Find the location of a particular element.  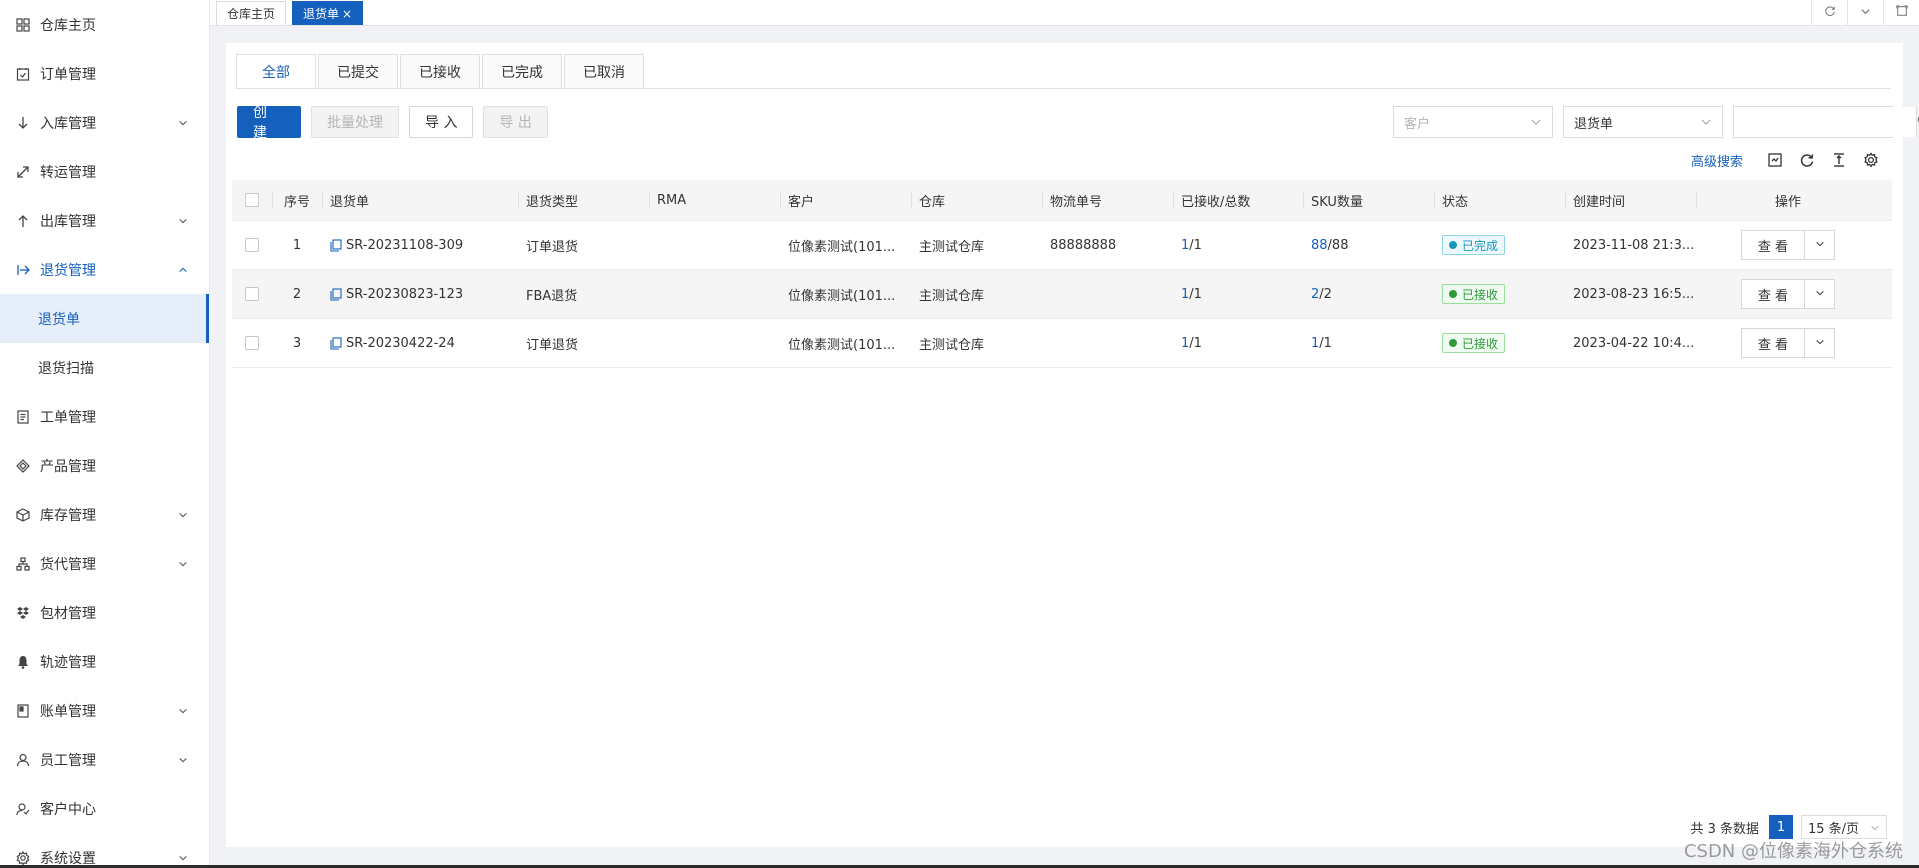

tab-completed: 已完成 is located at coordinates (522, 71).